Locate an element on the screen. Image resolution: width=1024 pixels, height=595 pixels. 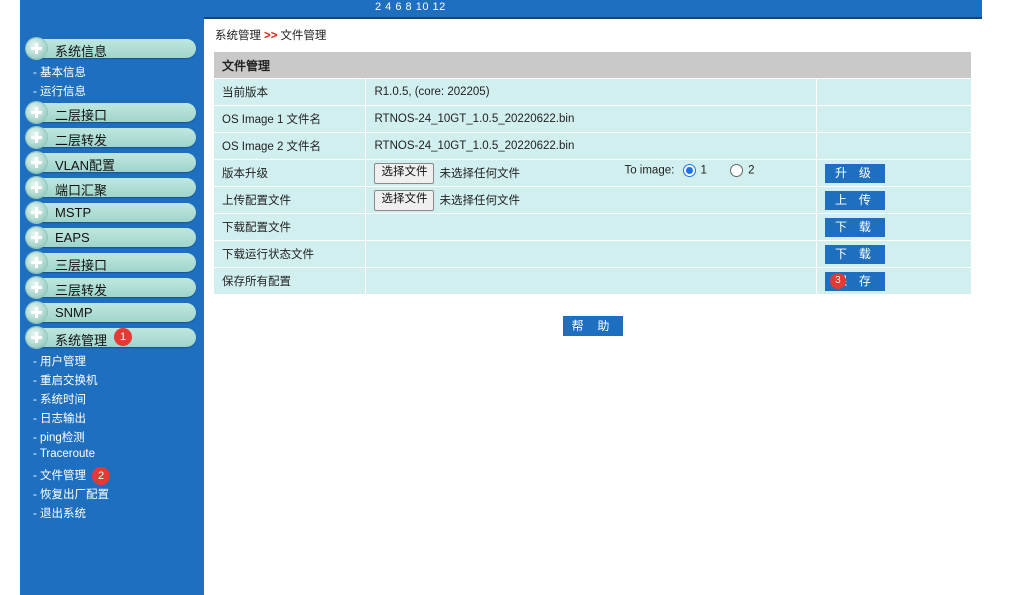
table-row: 下载配置文件 下 载 is located at coordinates (592, 227).